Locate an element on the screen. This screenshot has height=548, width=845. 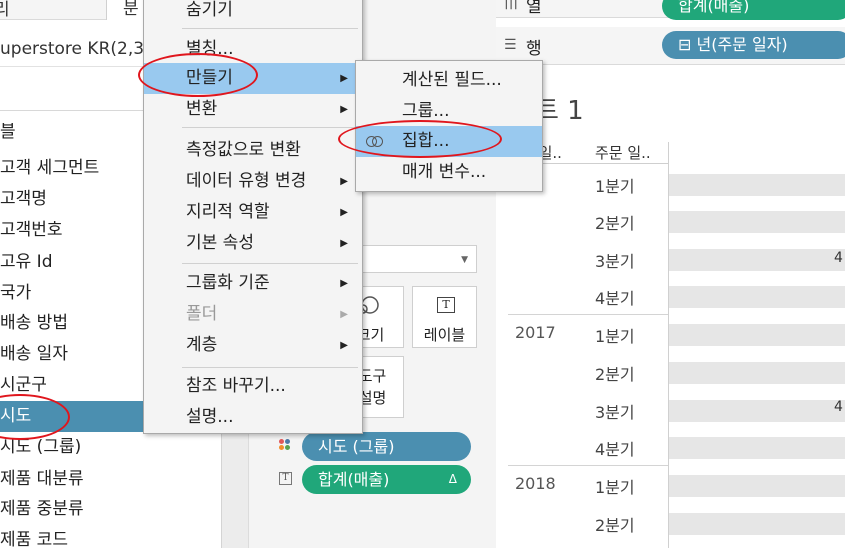
field-item: 제품 대분류 is located at coordinates (110, 479).